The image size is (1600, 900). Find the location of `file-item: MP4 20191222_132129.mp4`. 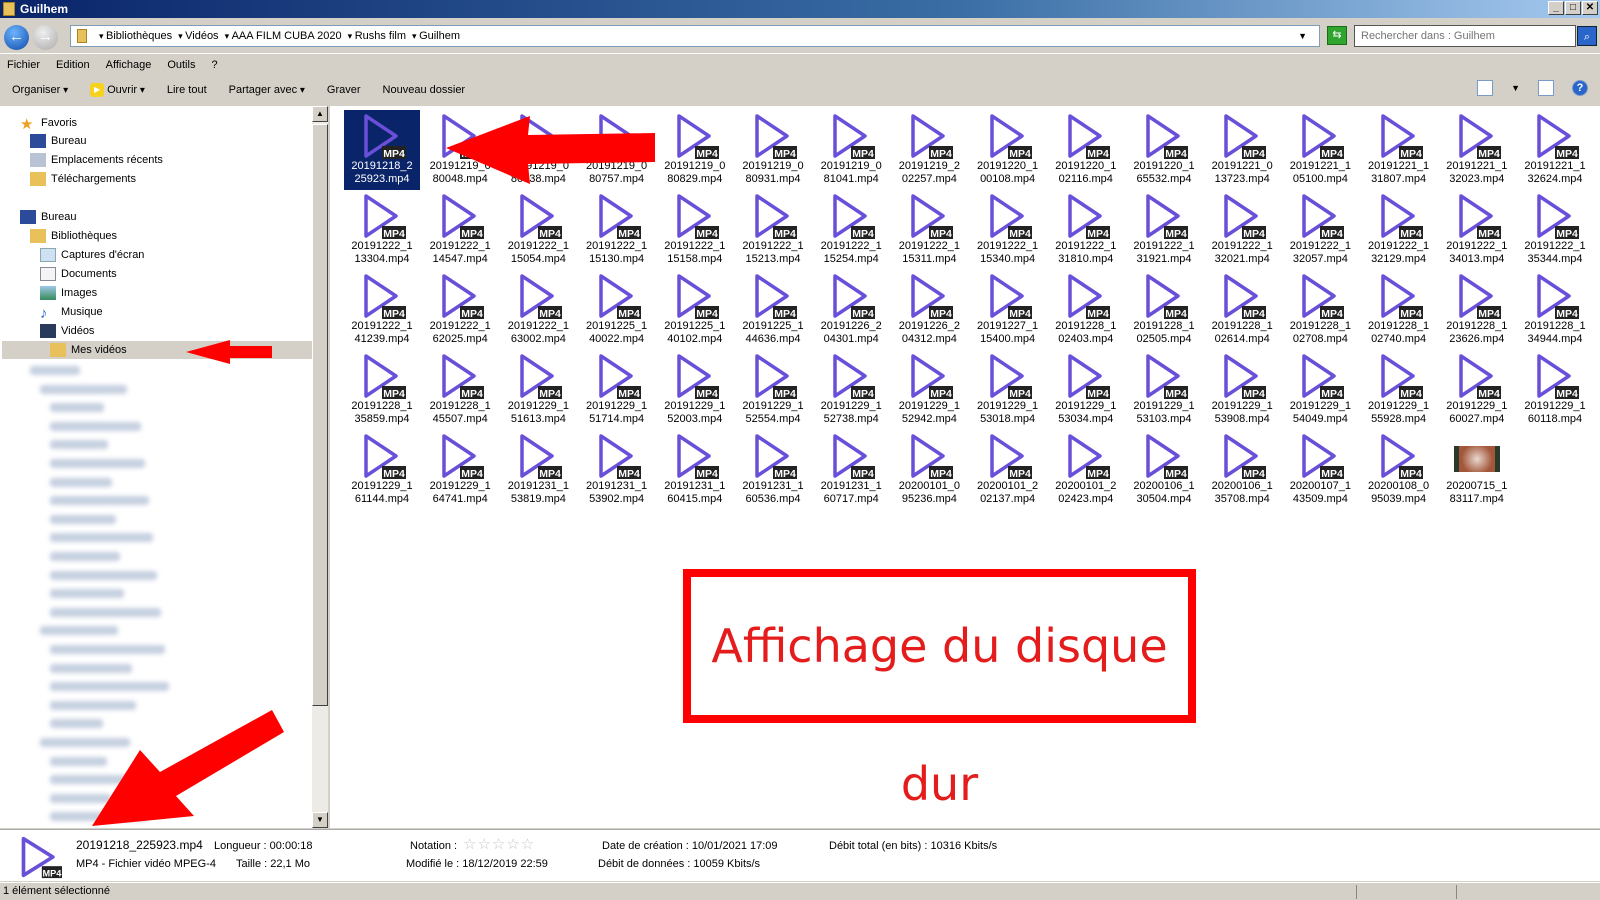

file-item: MP4 20191222_132129.mp4 is located at coordinates (1399, 230).